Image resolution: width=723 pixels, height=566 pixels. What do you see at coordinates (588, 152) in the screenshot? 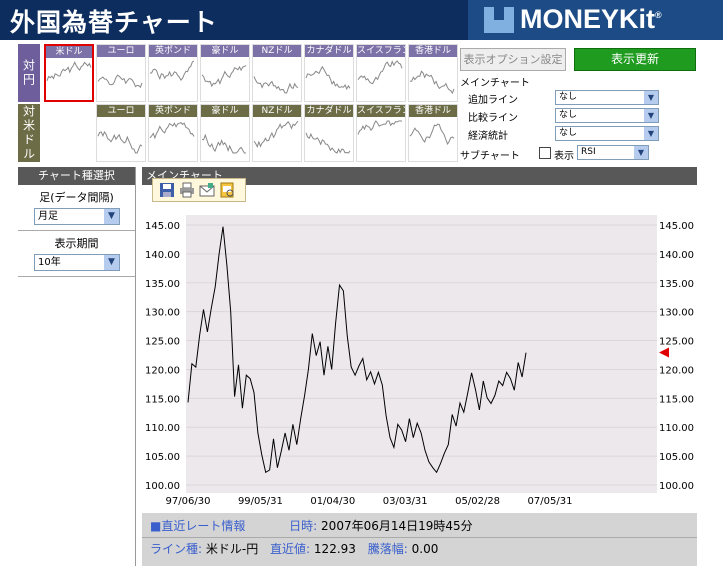
I see `sub-chart-value: RSI` at bounding box center [588, 152].